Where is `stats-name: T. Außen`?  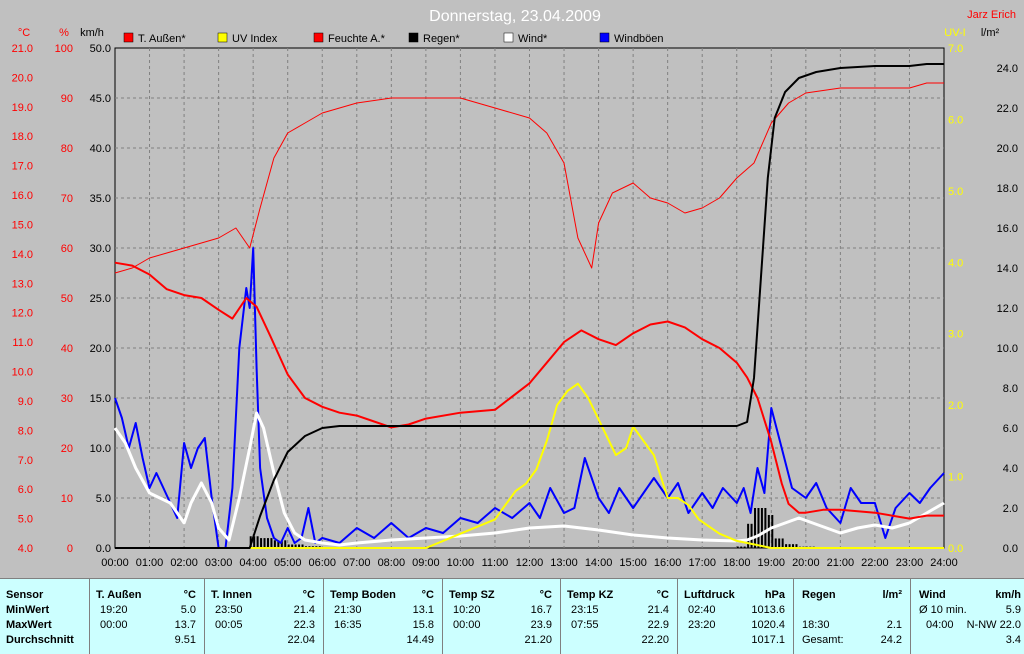
stats-name: T. Außen is located at coordinates (118, 595).